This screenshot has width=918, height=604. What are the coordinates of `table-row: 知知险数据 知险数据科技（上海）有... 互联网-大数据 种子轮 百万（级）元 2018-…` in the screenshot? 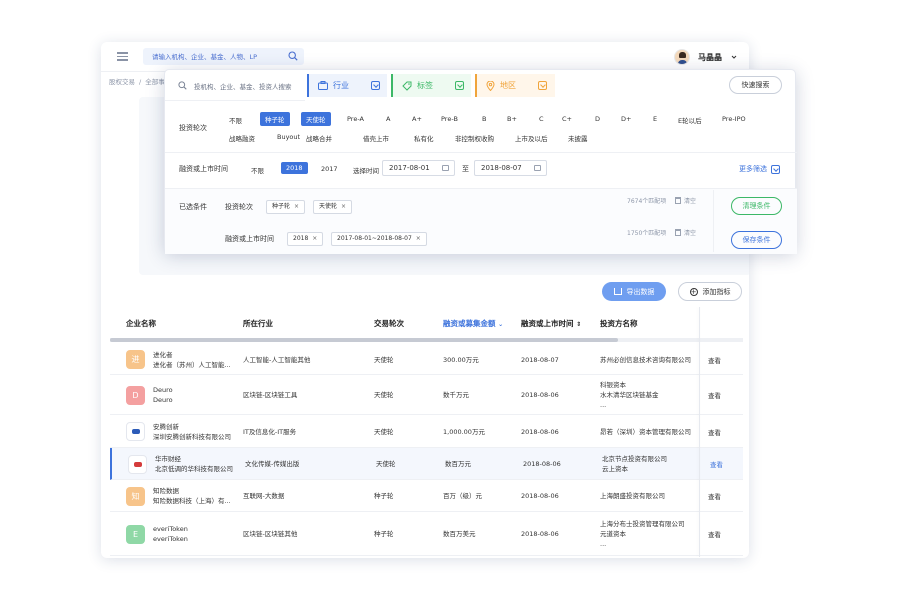 It's located at (426, 496).